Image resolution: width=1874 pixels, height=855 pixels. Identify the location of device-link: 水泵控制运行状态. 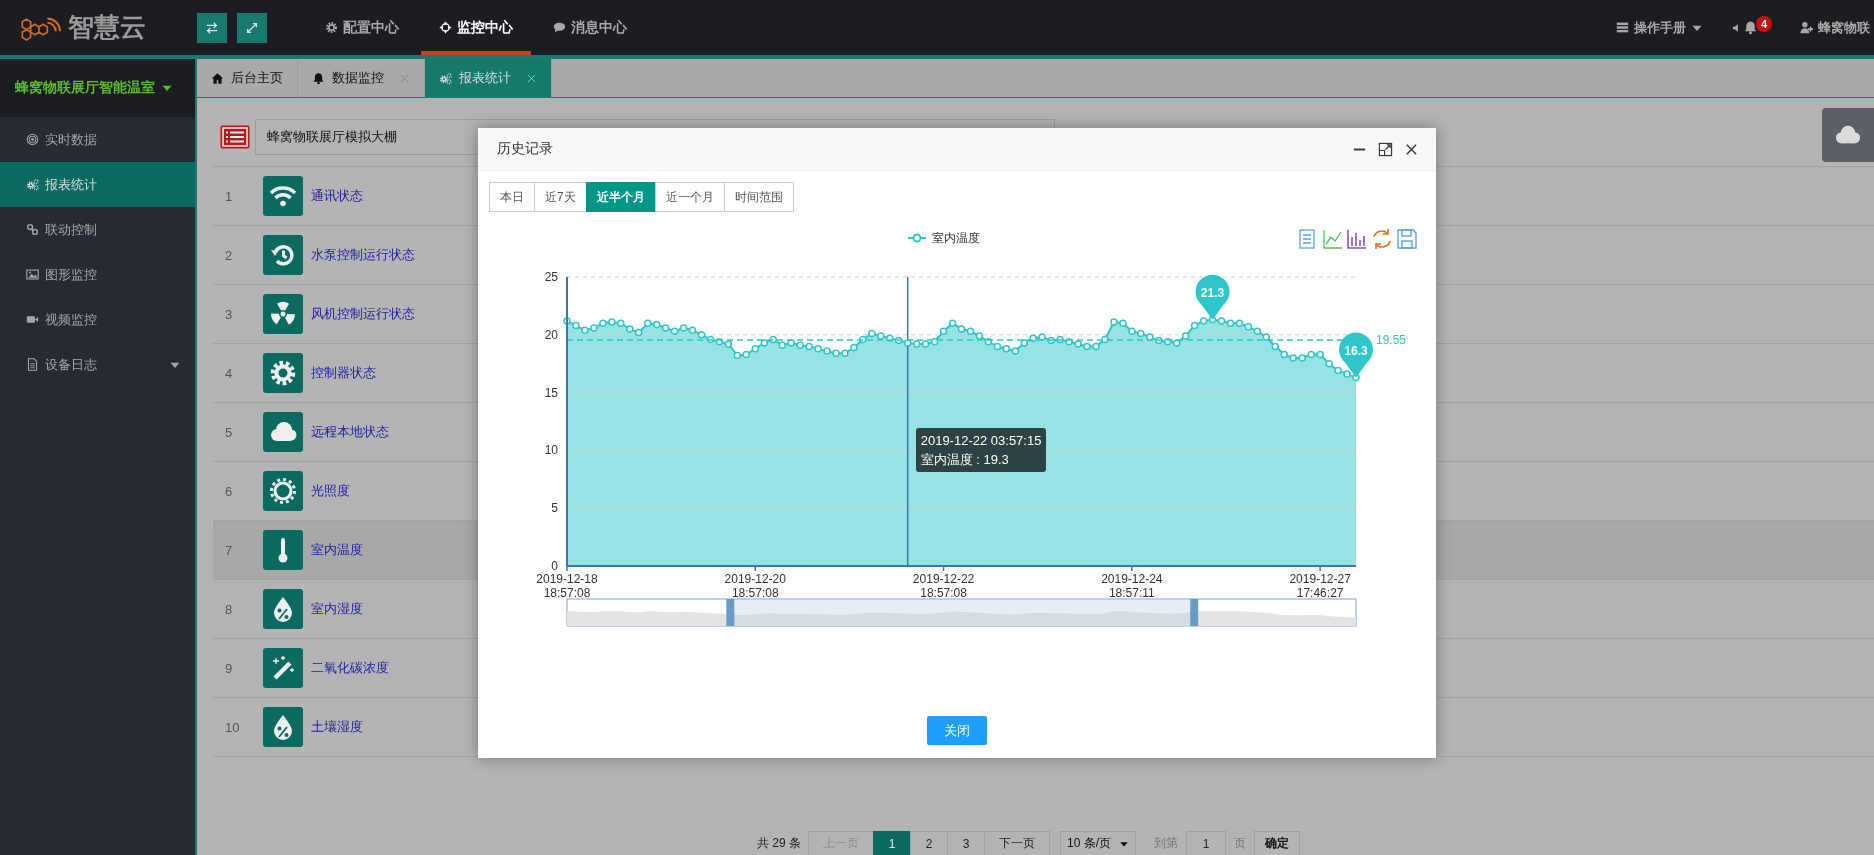
(363, 255).